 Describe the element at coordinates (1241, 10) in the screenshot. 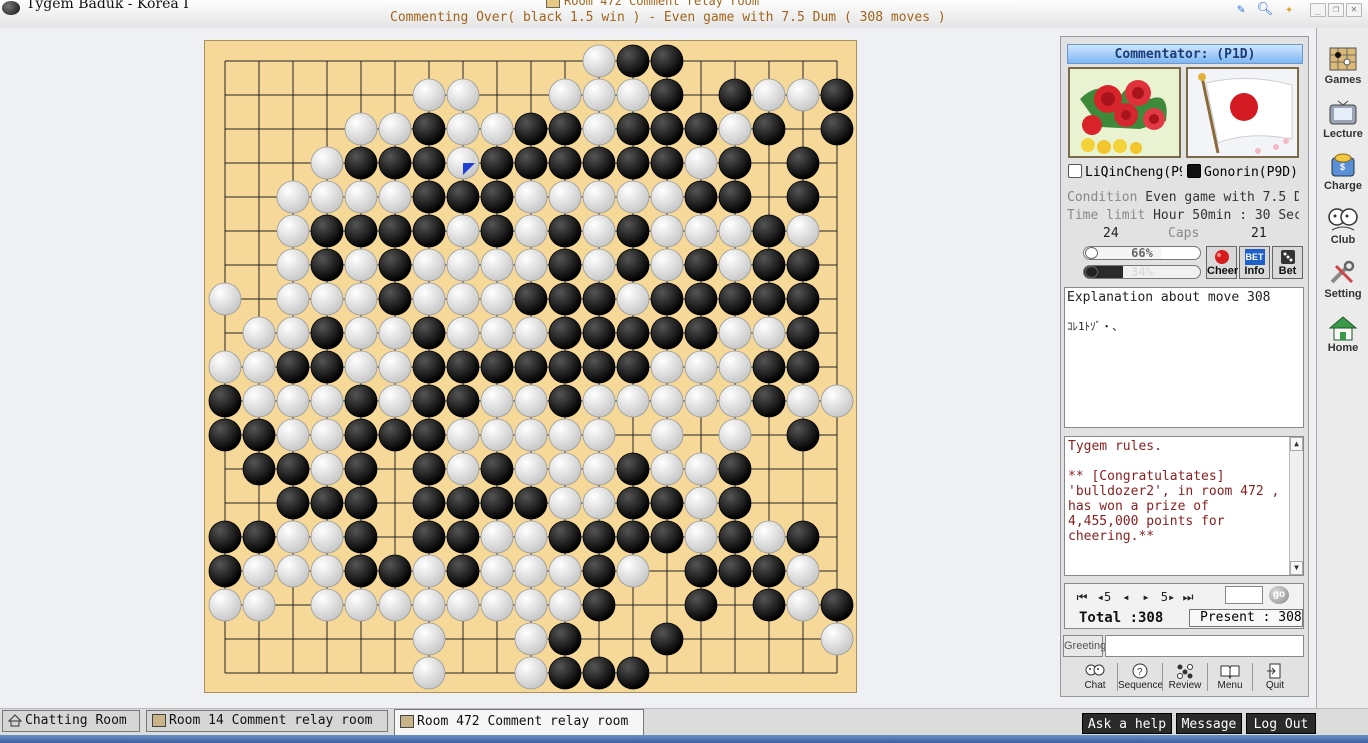

I see `paint-icon: ✎` at that location.